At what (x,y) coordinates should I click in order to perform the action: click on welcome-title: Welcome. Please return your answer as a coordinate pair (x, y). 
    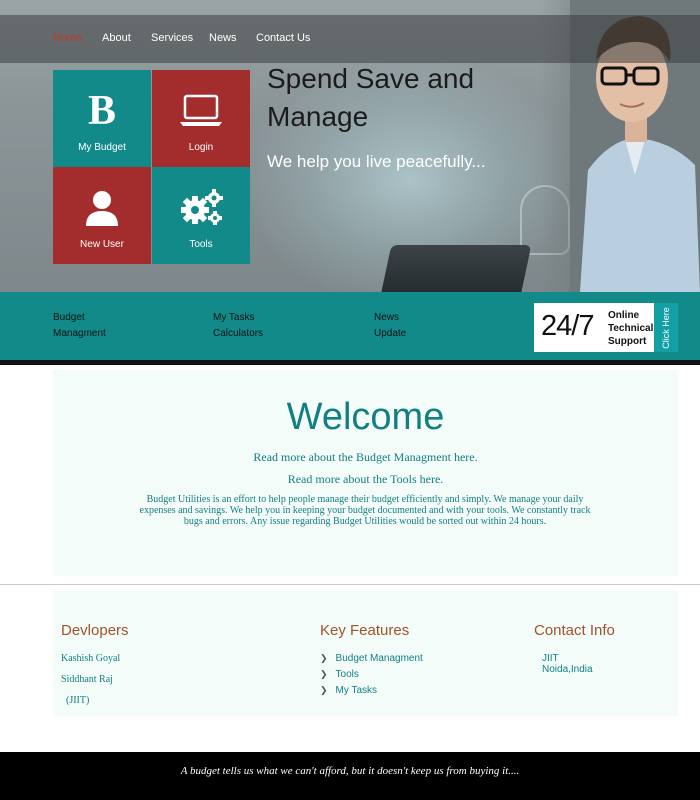
    Looking at the image, I should click on (365, 417).